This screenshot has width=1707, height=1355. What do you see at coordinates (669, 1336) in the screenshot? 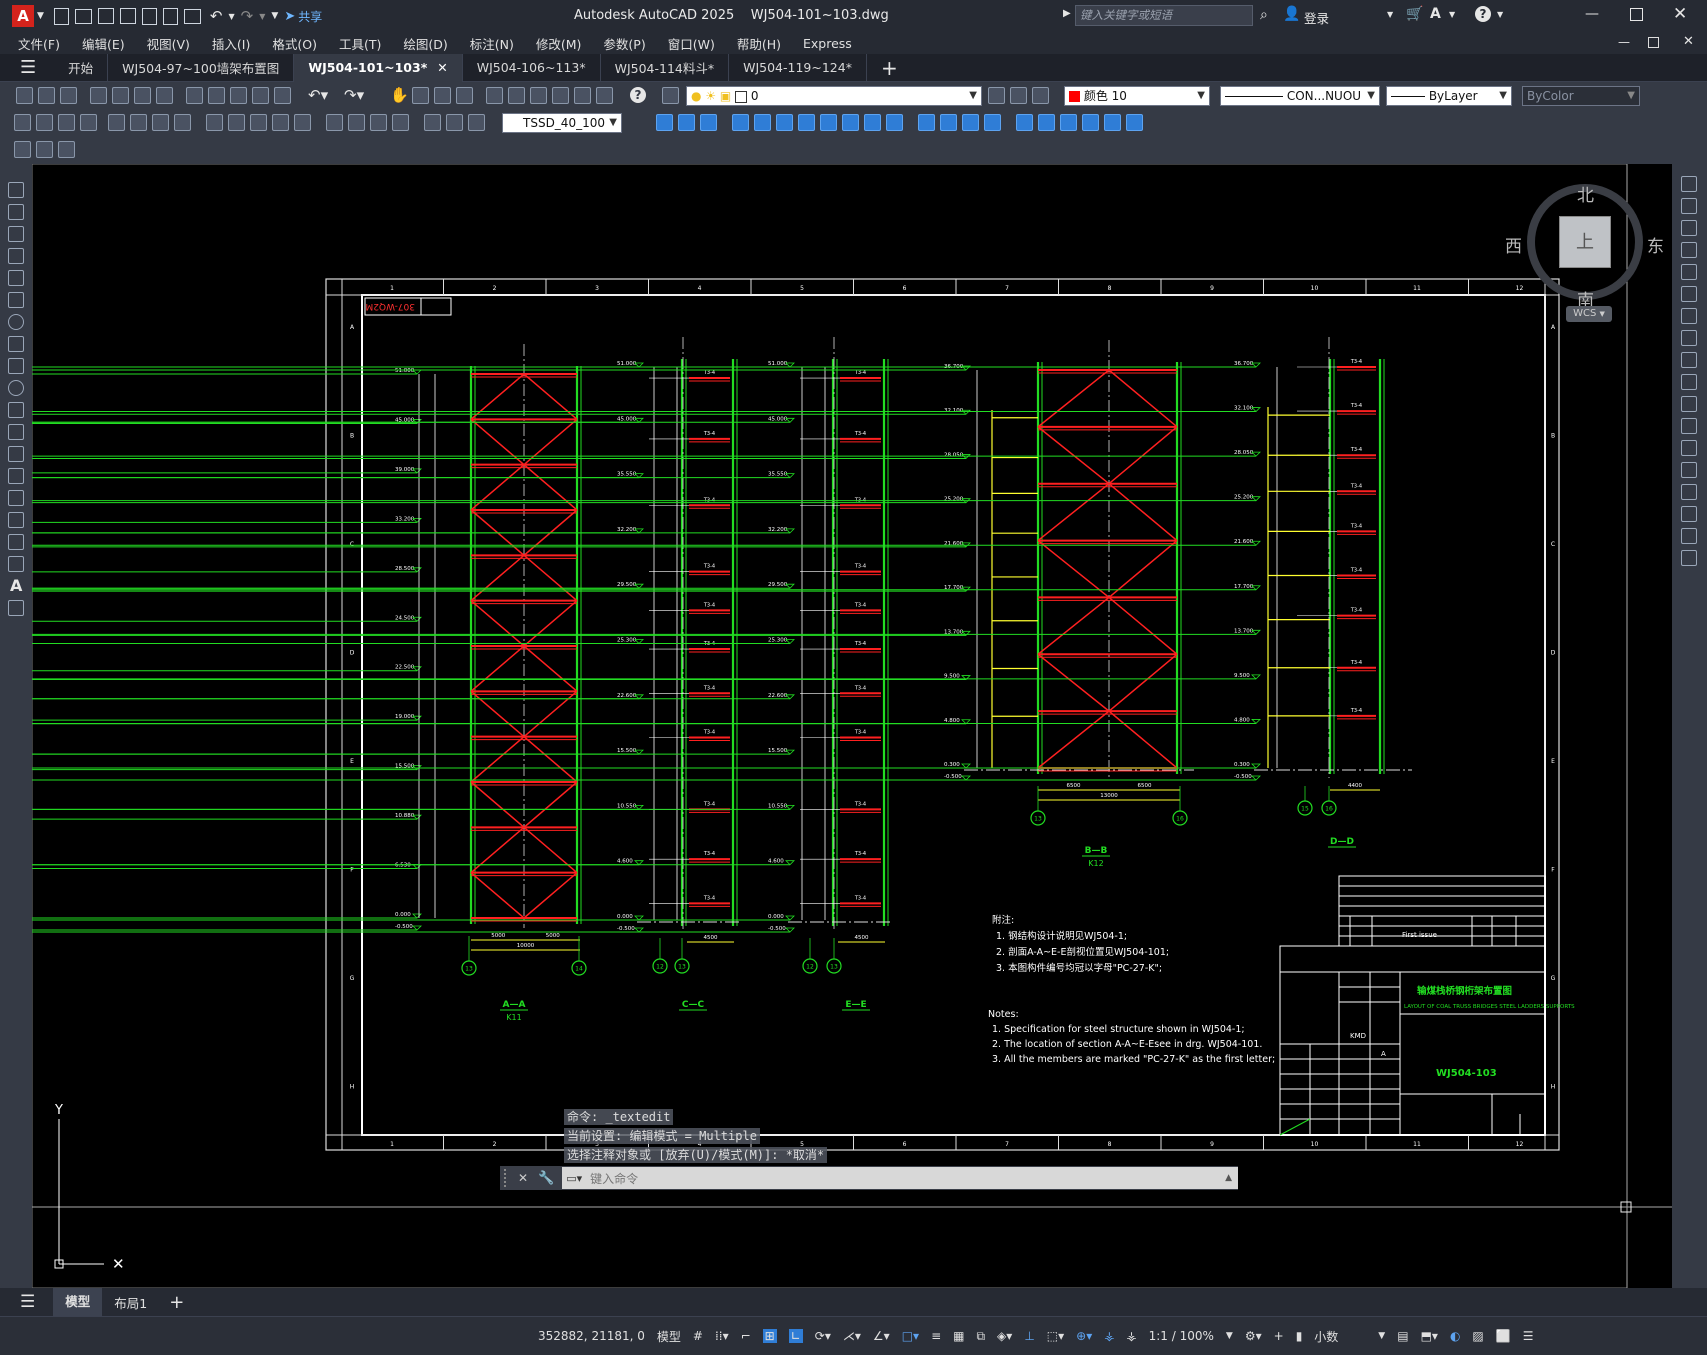
I see `model-space-button: 模型` at bounding box center [669, 1336].